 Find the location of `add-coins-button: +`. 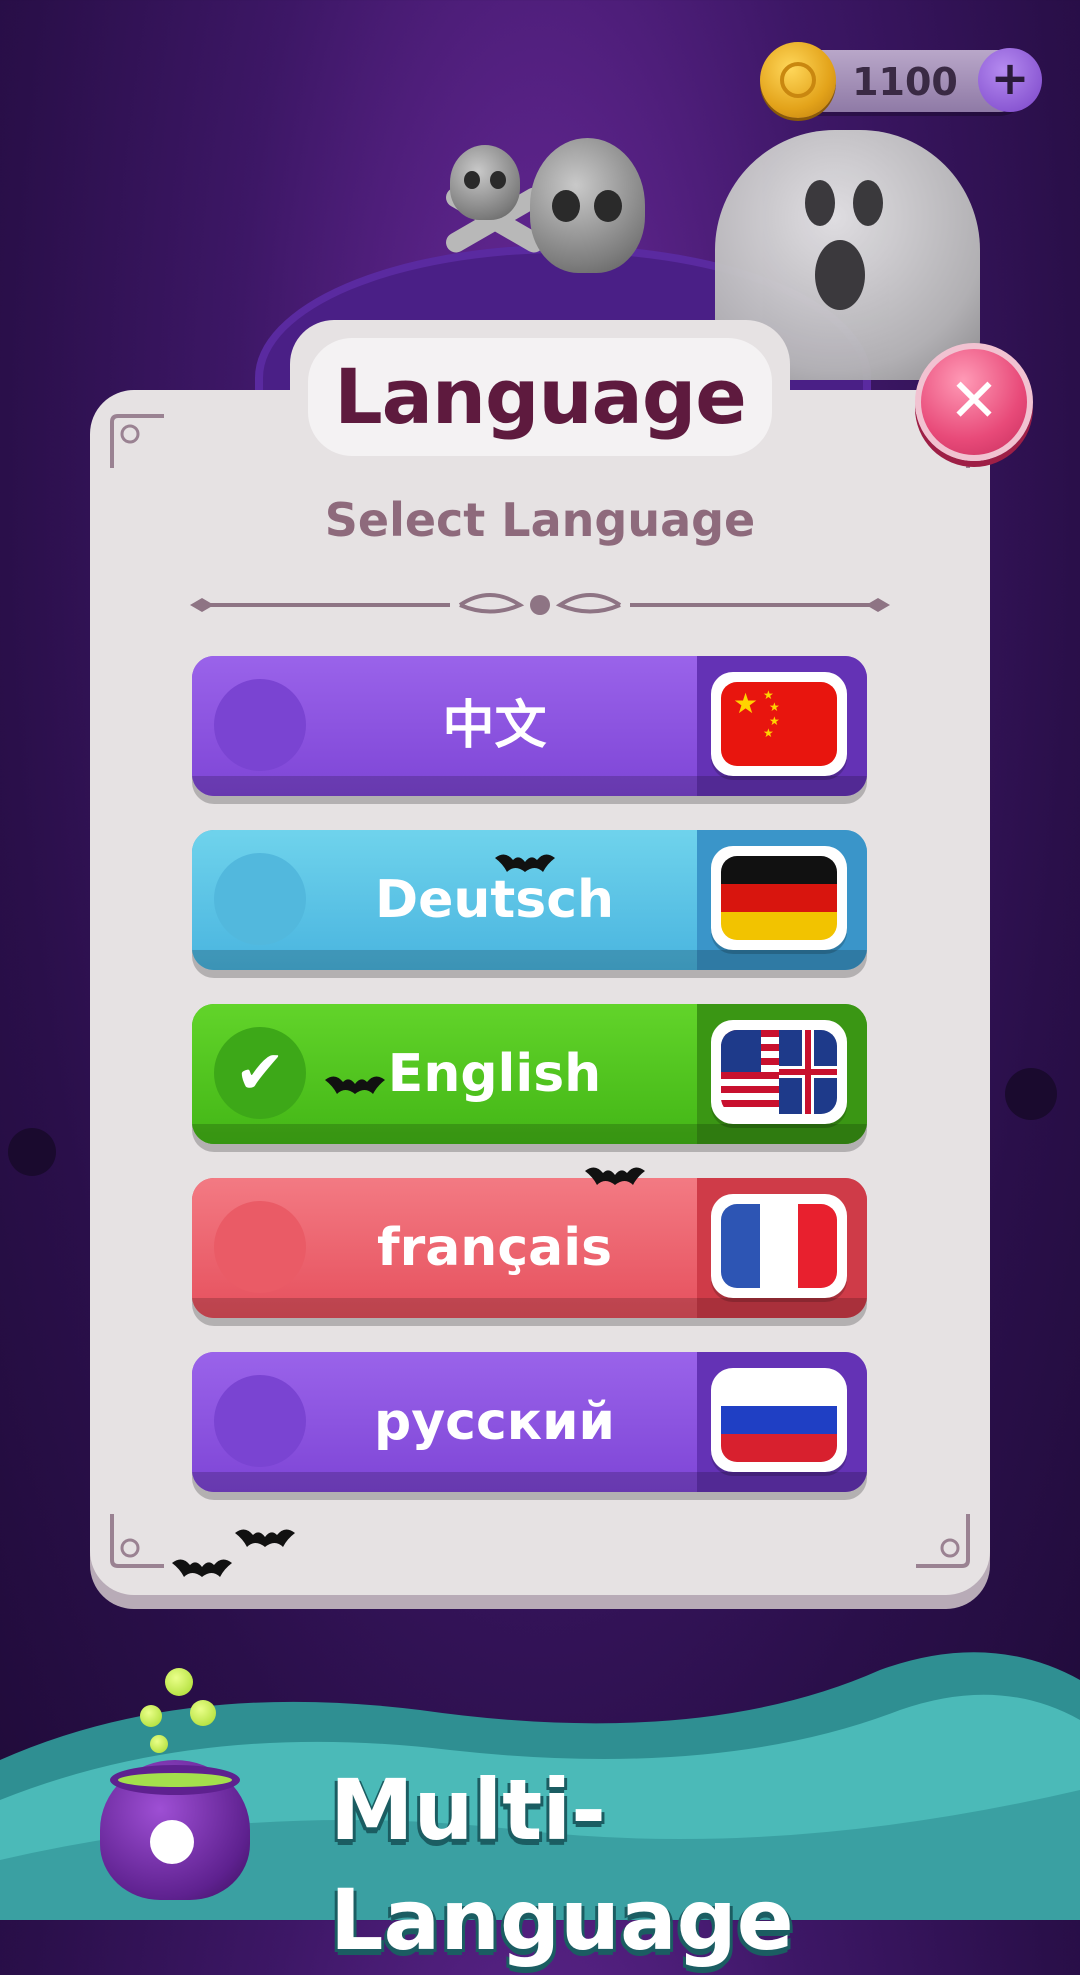

add-coins-button: + is located at coordinates (1010, 80).